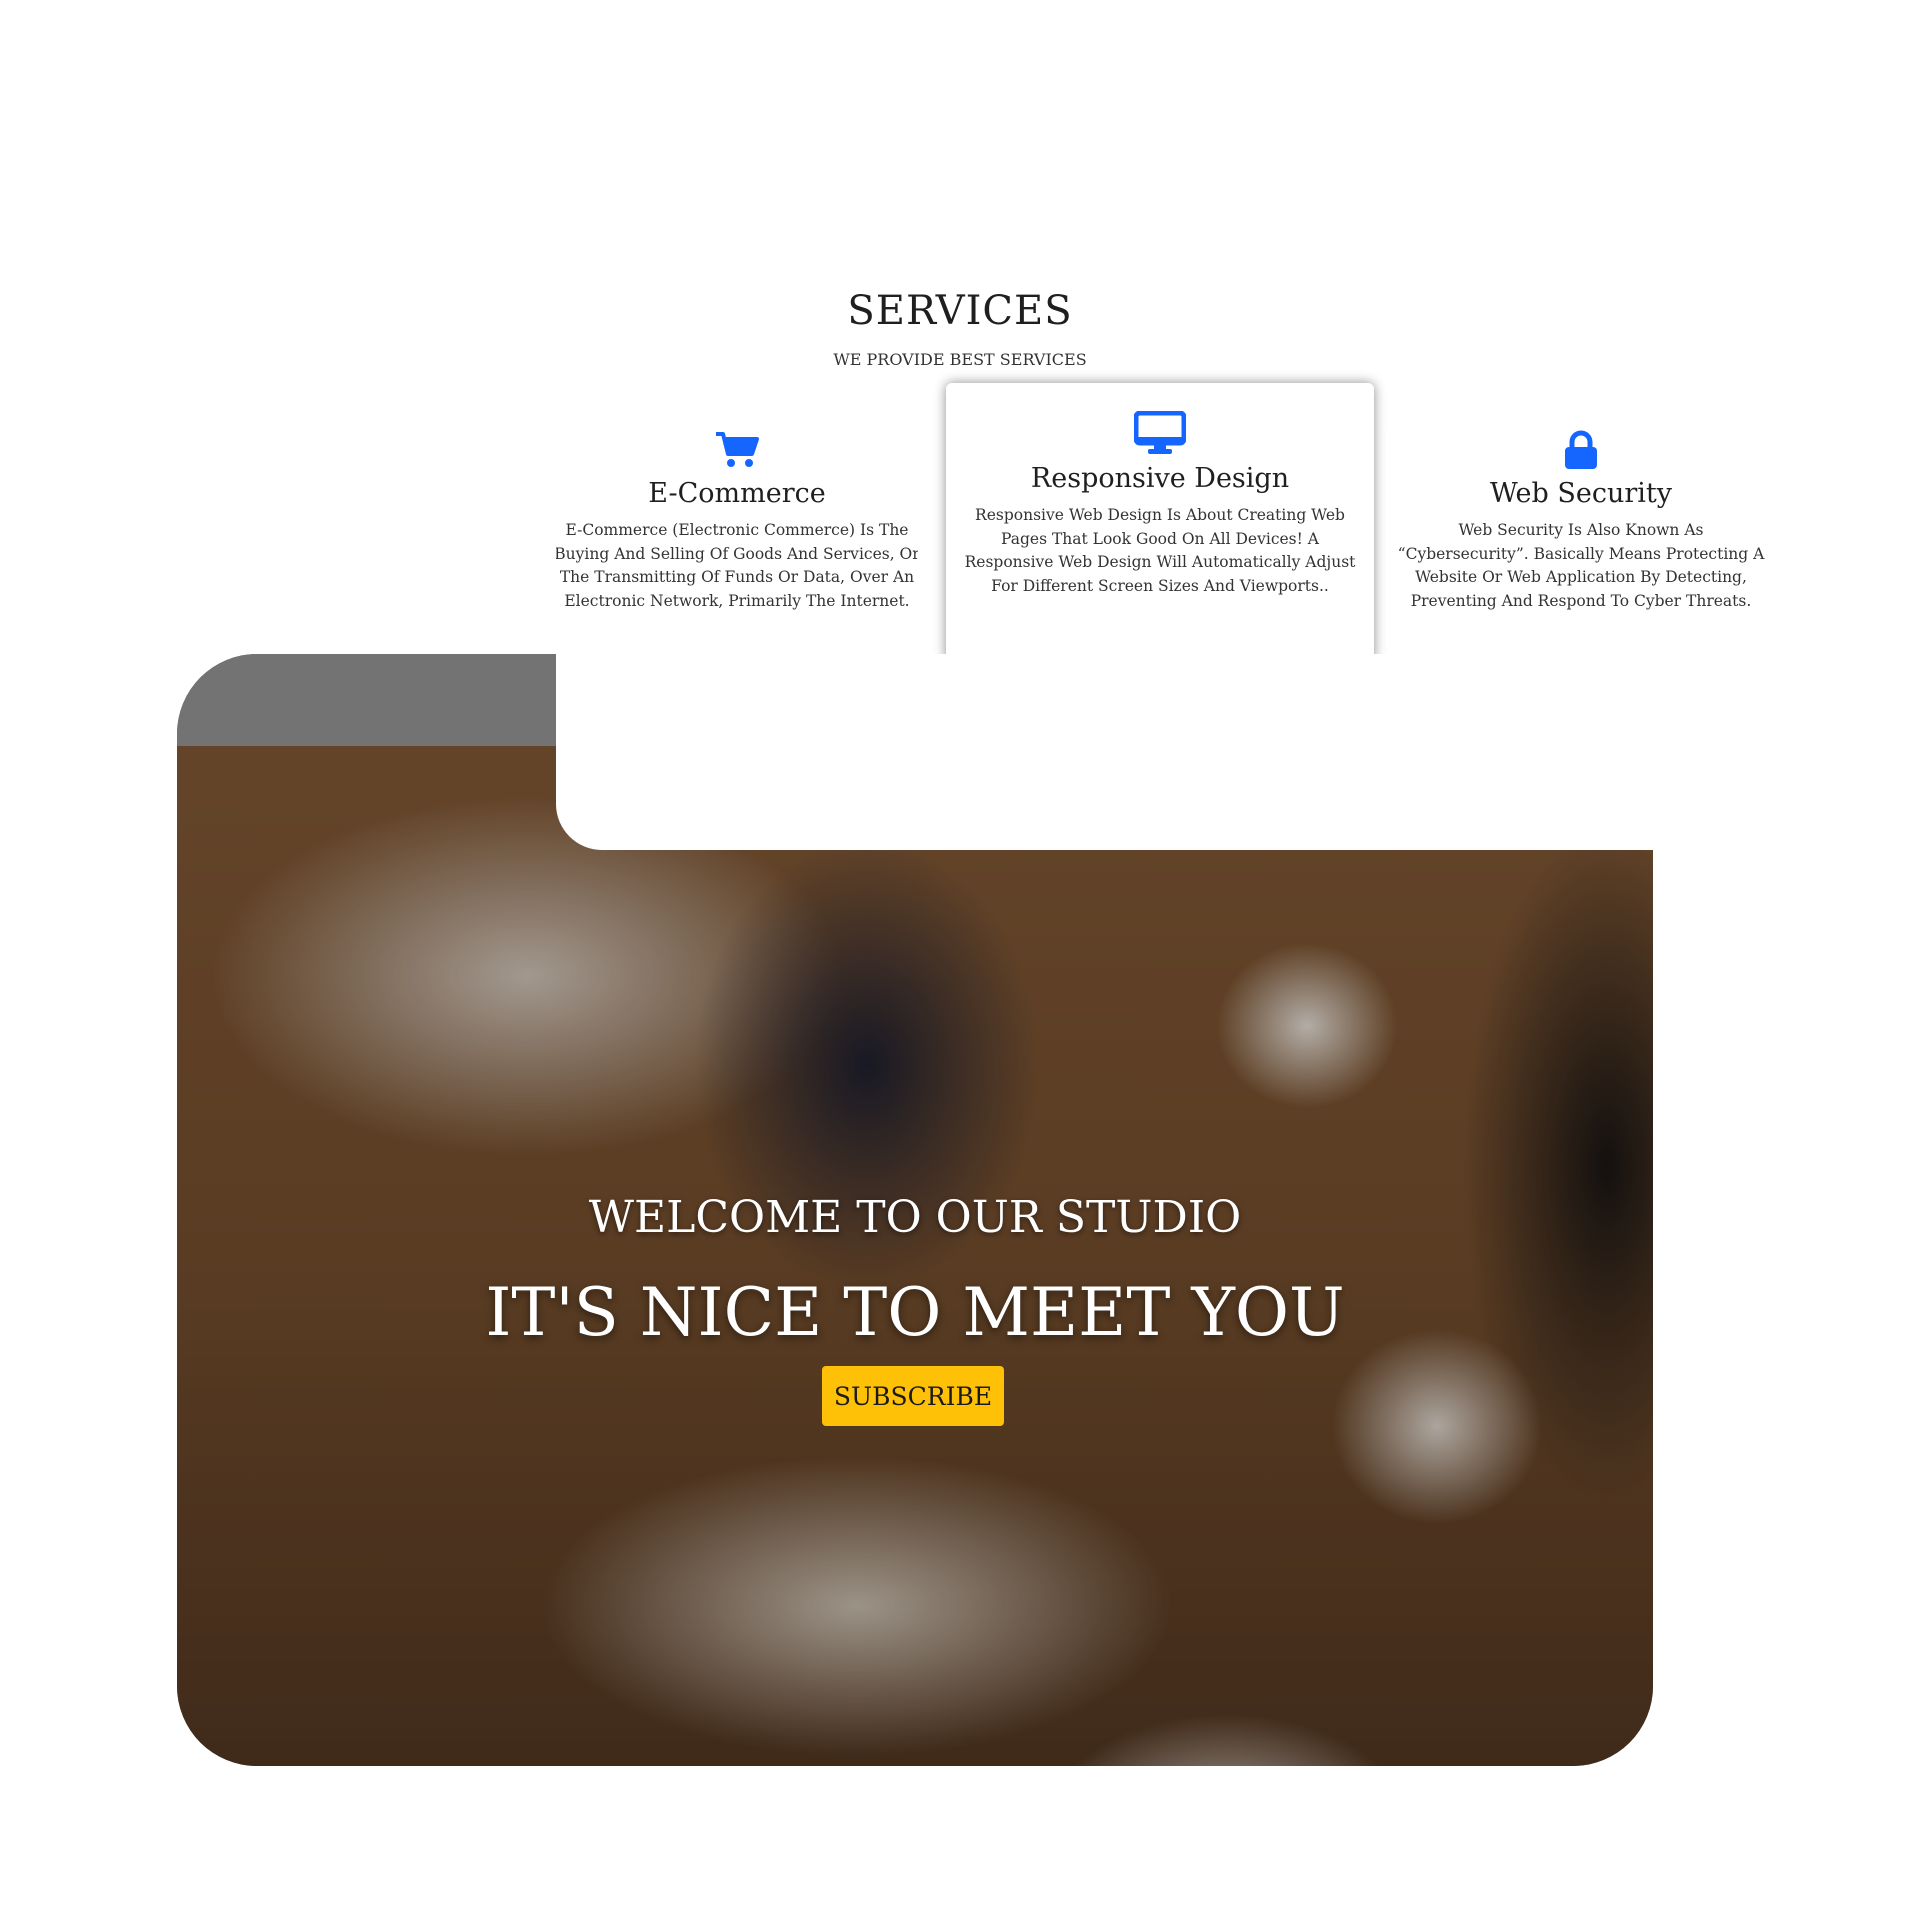 The width and height of the screenshot is (1920, 1920). What do you see at coordinates (1581, 493) in the screenshot?
I see `service-card-title: Web Security` at bounding box center [1581, 493].